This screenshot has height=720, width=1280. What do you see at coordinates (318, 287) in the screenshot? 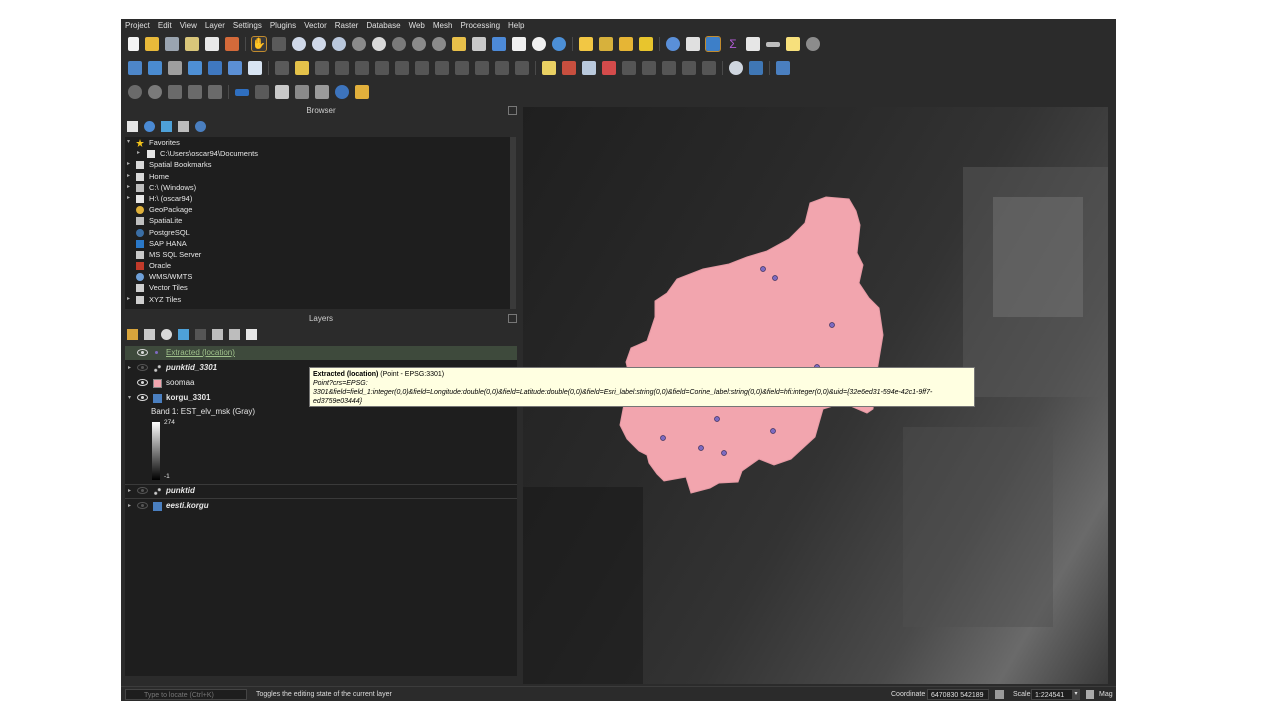
I see `tree-item-vector-tiles: Vector Tiles` at bounding box center [318, 287].